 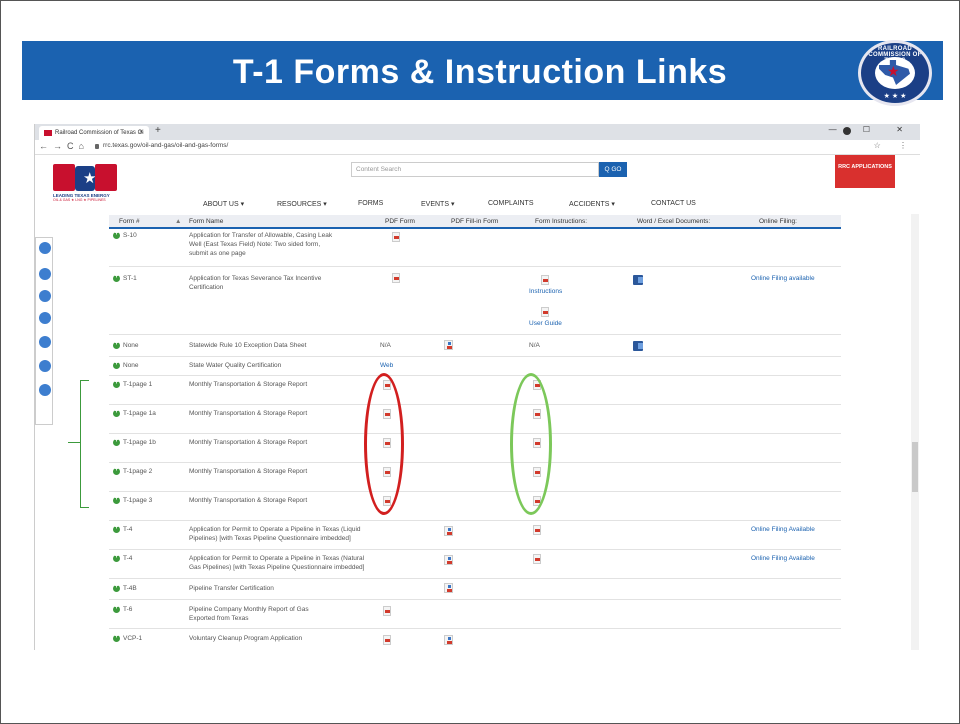 I want to click on truck-icon, so click(x=45, y=318).